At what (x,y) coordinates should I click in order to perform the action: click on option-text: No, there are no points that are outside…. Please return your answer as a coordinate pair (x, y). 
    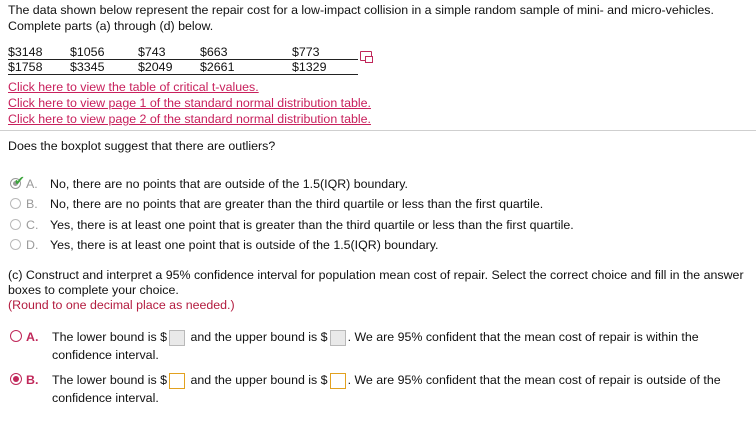
    Looking at the image, I should click on (229, 184).